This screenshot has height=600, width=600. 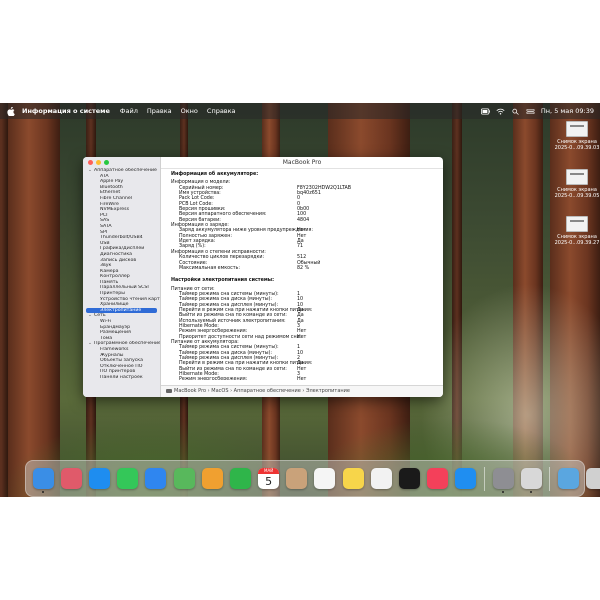 I want to click on sidebar-item-label: Звук, so click(x=106, y=266).